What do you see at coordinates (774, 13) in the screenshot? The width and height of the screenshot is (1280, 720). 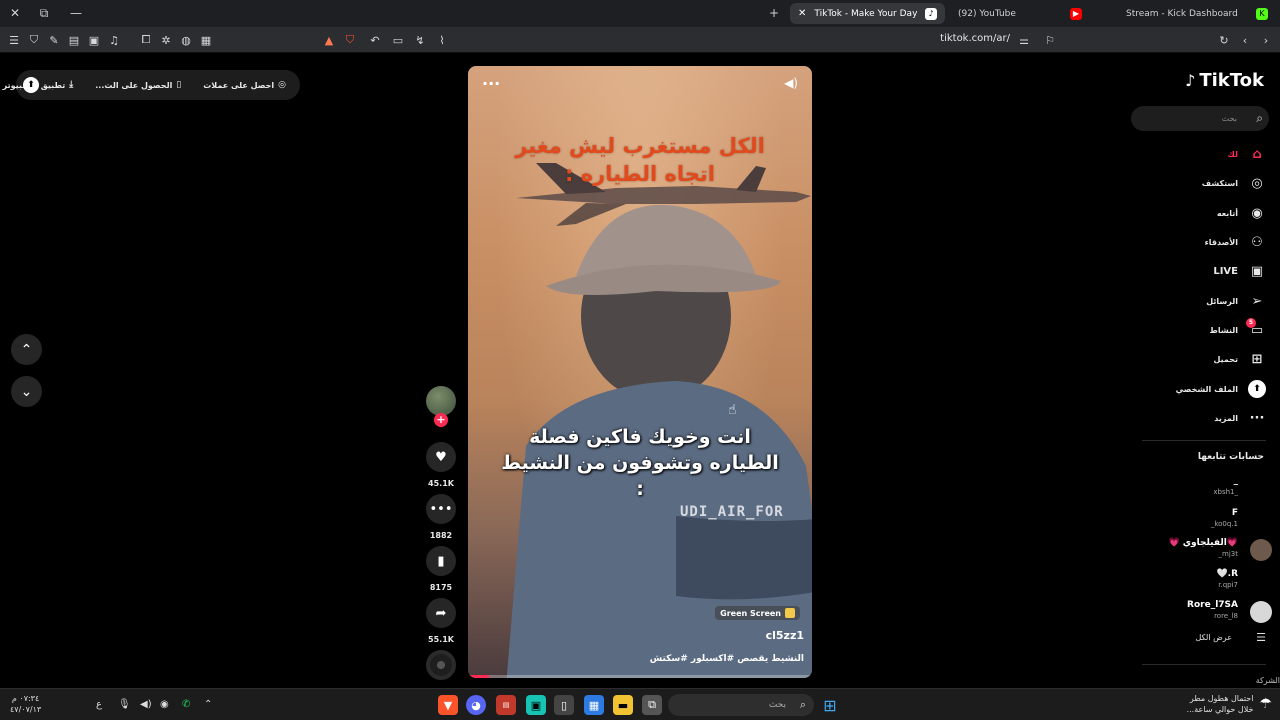 I see `new-tab-icon: +` at bounding box center [774, 13].